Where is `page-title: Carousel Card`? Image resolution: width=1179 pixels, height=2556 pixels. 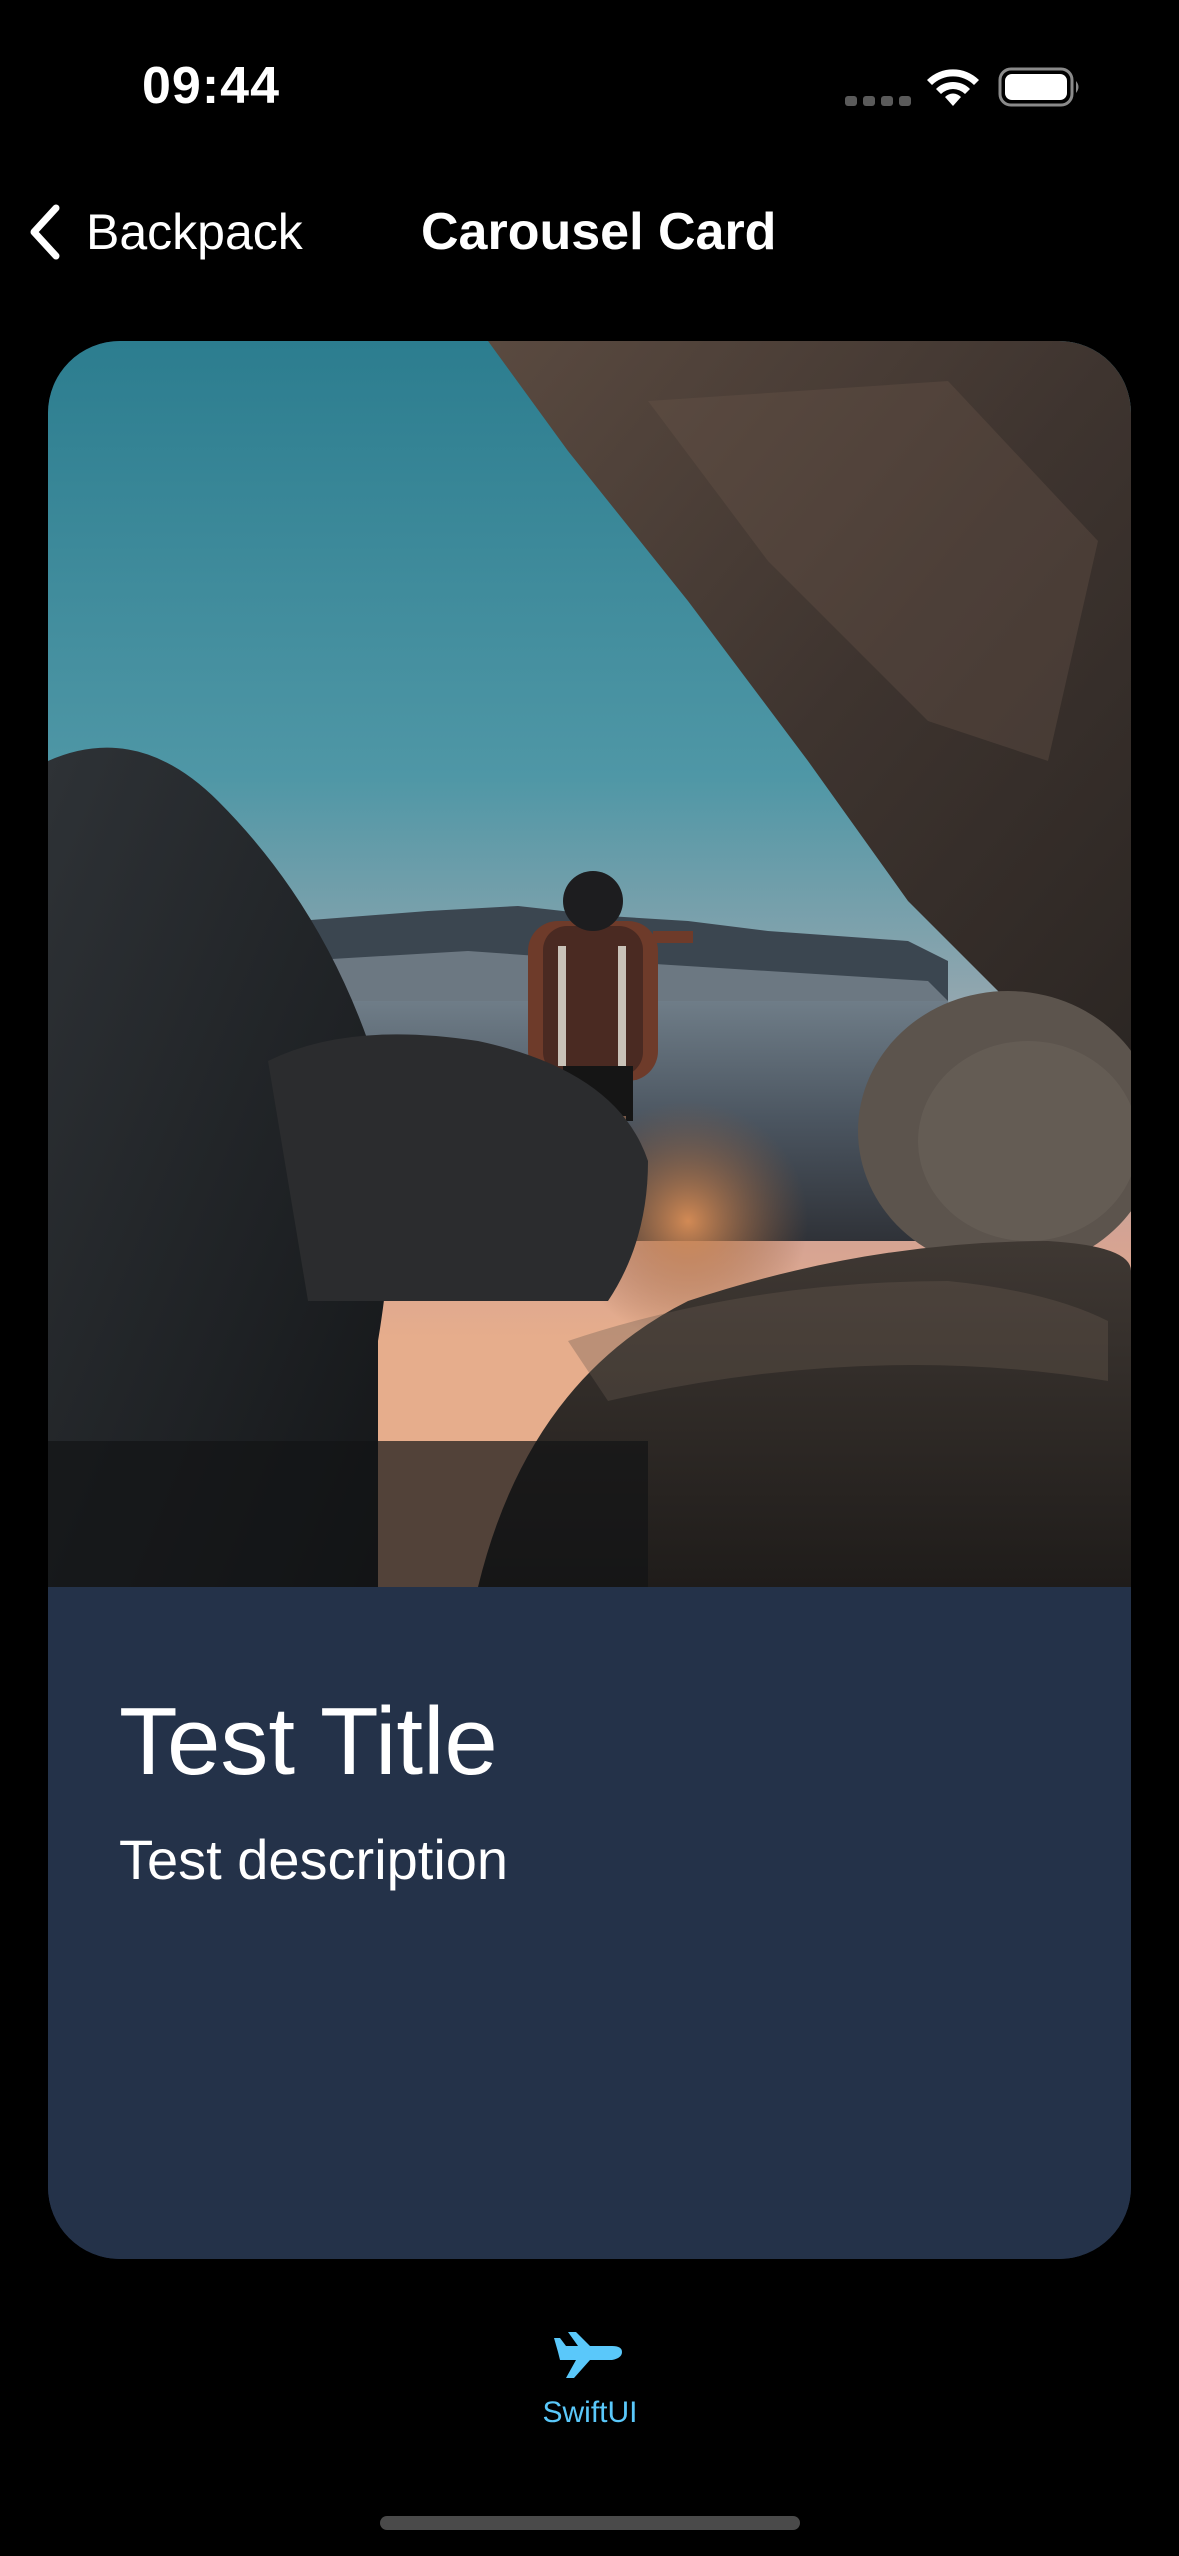 page-title: Carousel Card is located at coordinates (599, 232).